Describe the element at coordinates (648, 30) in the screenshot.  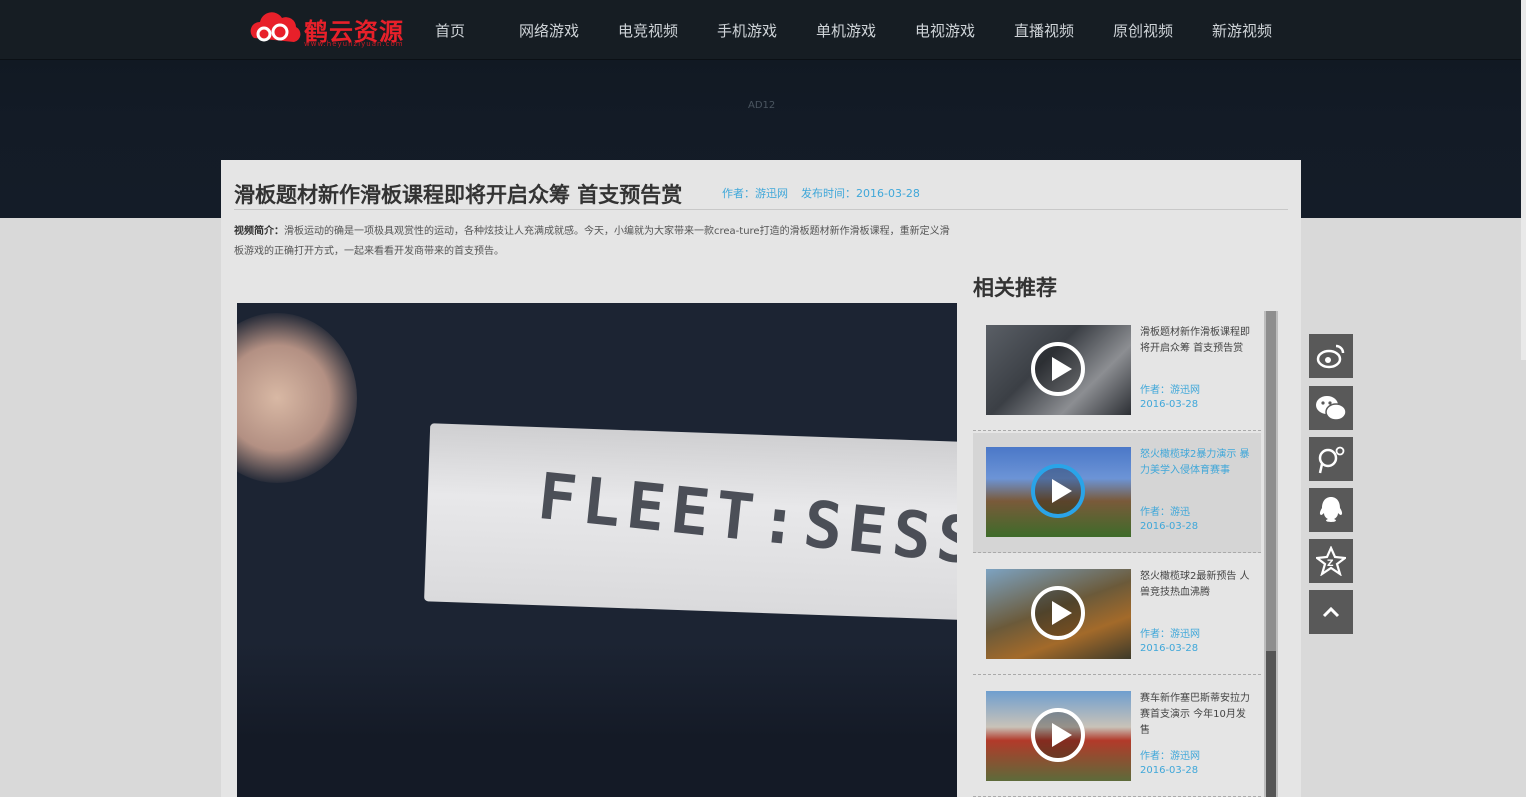
I see `nav-esports-video: 电竞视频` at that location.